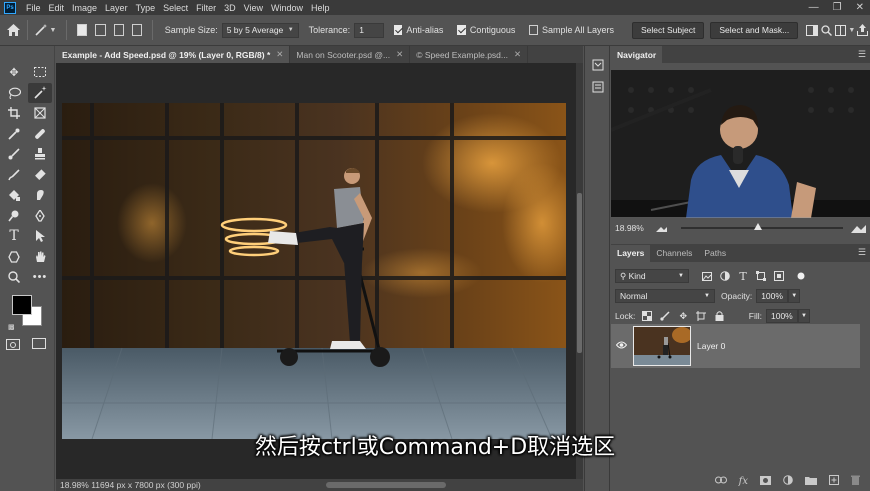 The width and height of the screenshot is (870, 491). What do you see at coordinates (14, 236) in the screenshot?
I see `type-tool-icon: T` at bounding box center [14, 236].